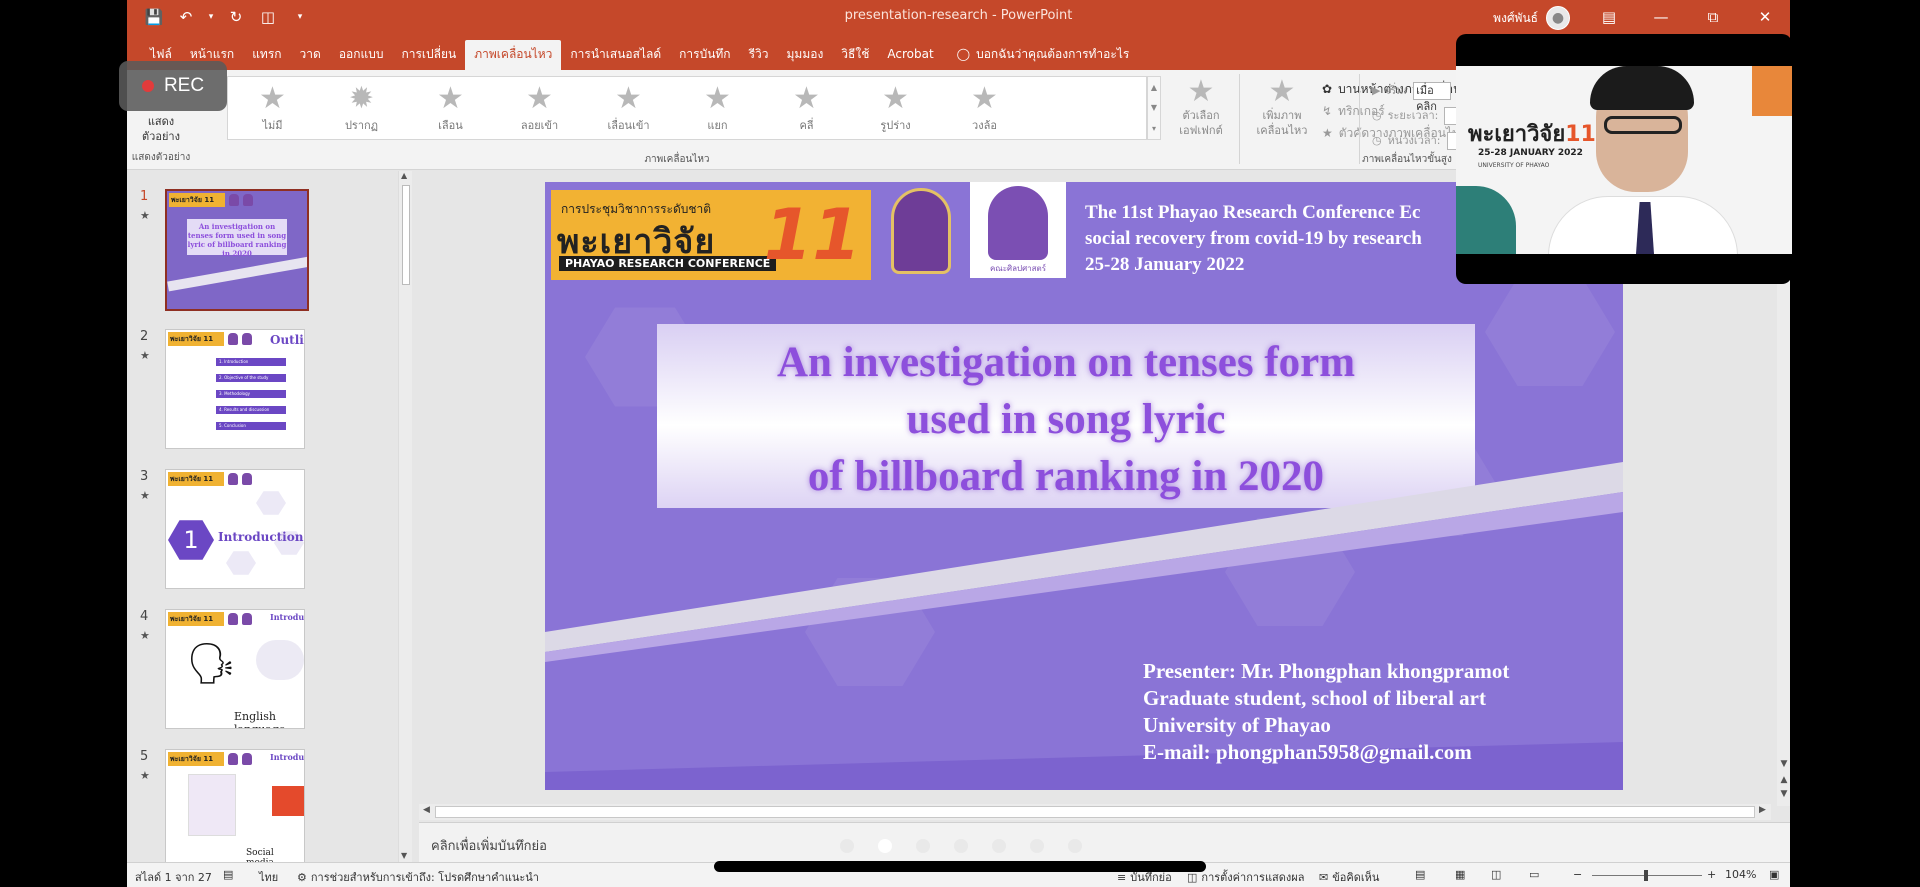 The width and height of the screenshot is (1920, 887). Describe the element at coordinates (885, 846) in the screenshot. I see `page-dot-active` at that location.